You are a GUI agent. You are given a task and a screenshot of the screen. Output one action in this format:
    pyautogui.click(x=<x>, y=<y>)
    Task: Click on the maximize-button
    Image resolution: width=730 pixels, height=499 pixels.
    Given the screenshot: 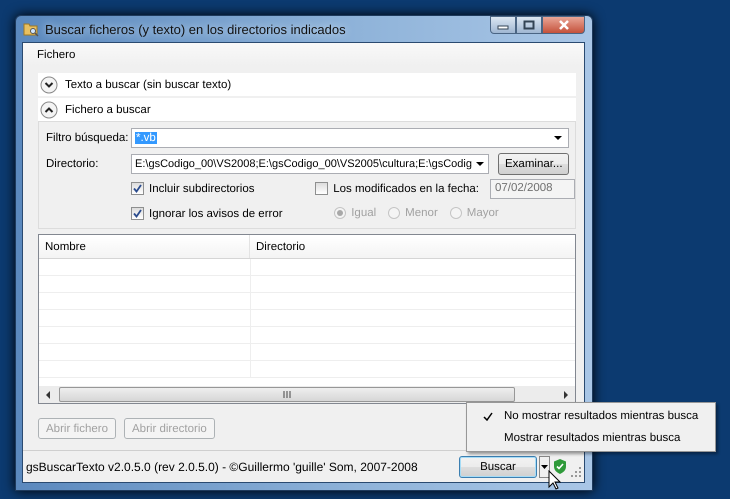 What is the action you would take?
    pyautogui.click(x=529, y=25)
    